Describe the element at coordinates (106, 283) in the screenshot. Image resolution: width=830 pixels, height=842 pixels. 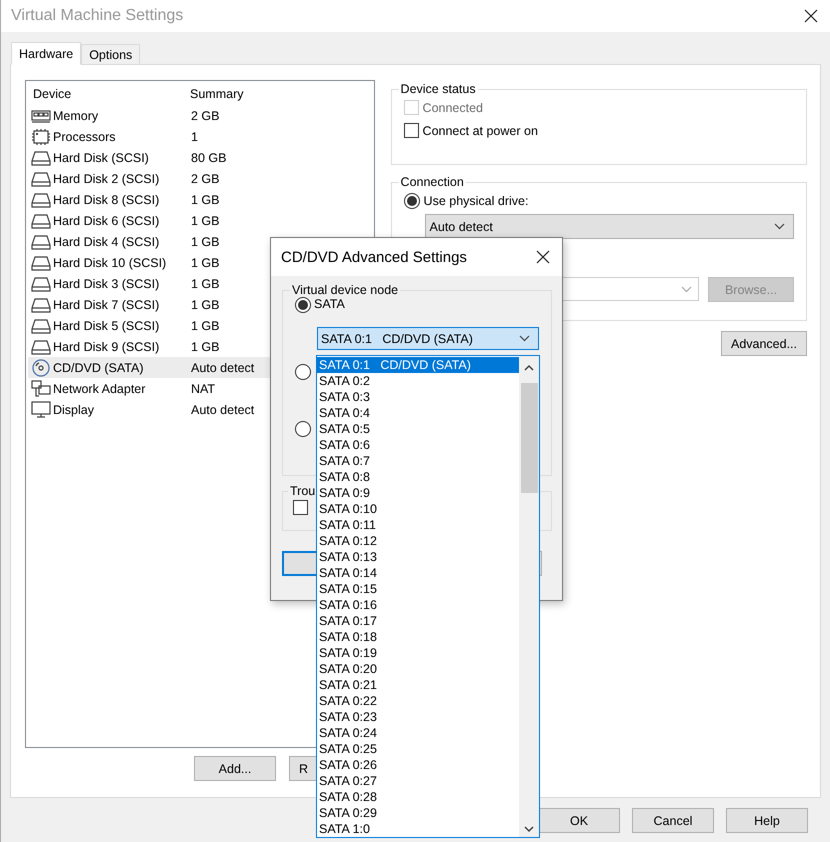
I see `device-name: Hard Disk 3 (SCSI)` at that location.